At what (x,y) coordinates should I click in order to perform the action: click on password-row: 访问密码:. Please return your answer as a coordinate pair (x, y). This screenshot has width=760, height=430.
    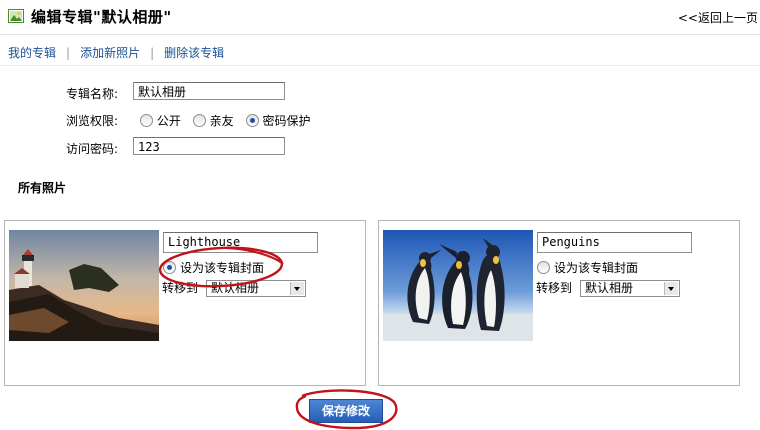
    Looking at the image, I should click on (98, 148).